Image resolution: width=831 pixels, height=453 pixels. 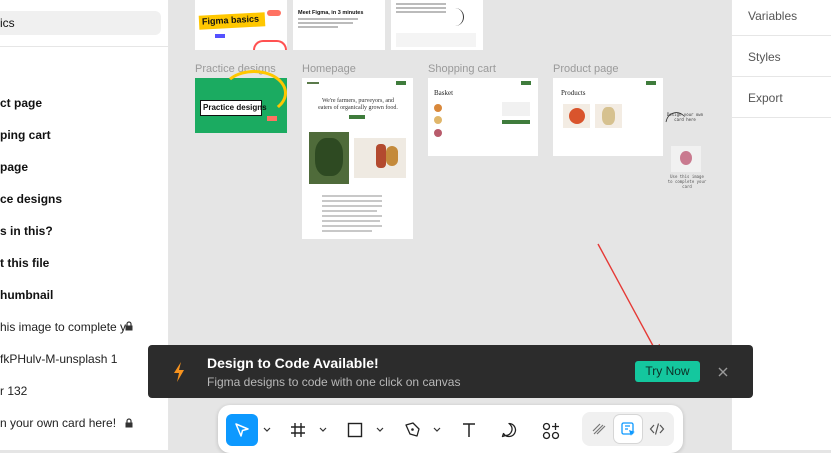 What do you see at coordinates (329, 158) in the screenshot?
I see `kale-image` at bounding box center [329, 158].